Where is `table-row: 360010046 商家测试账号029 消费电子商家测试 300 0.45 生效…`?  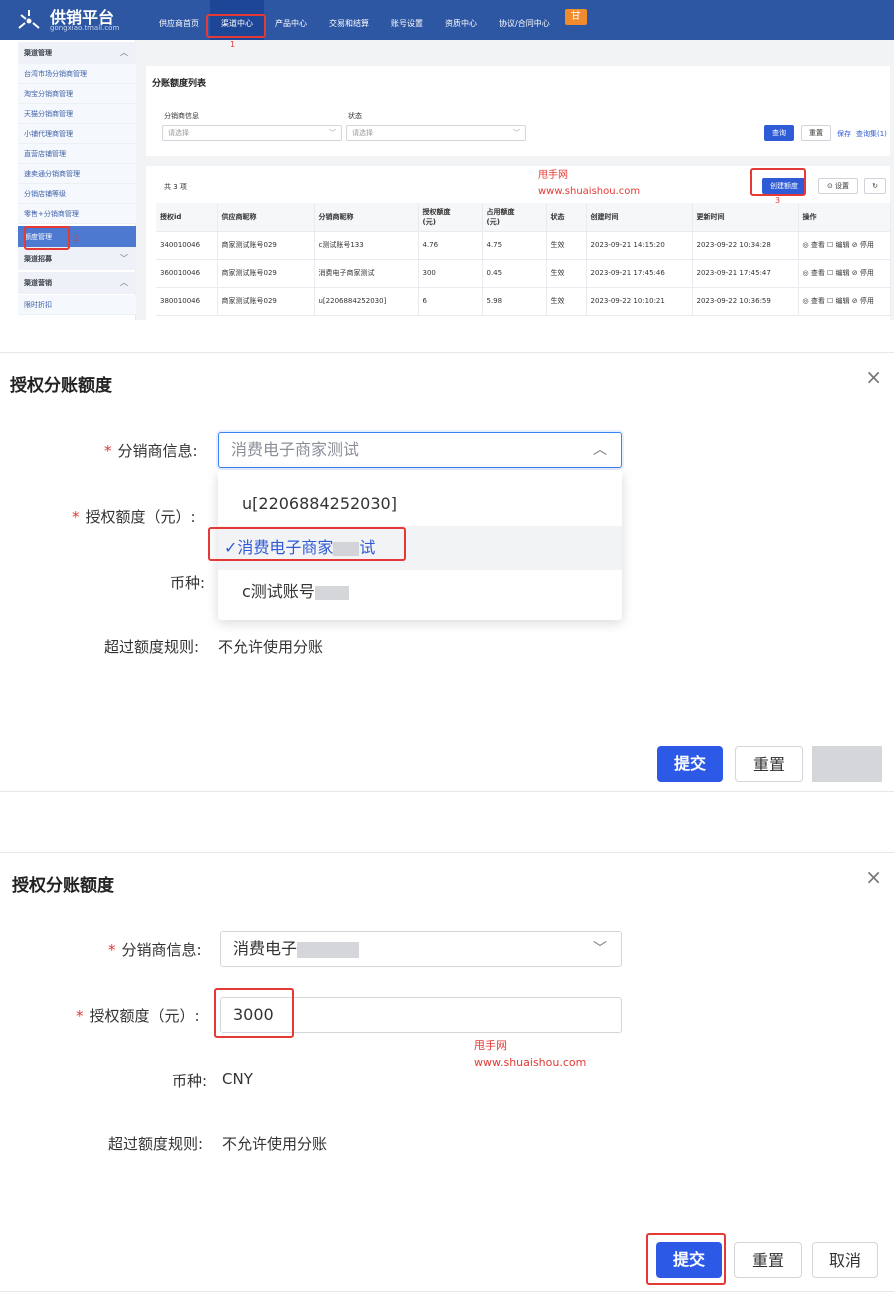
table-row: 360010046 商家测试账号029 消费电子商家测试 300 0.45 生效… is located at coordinates (523, 273).